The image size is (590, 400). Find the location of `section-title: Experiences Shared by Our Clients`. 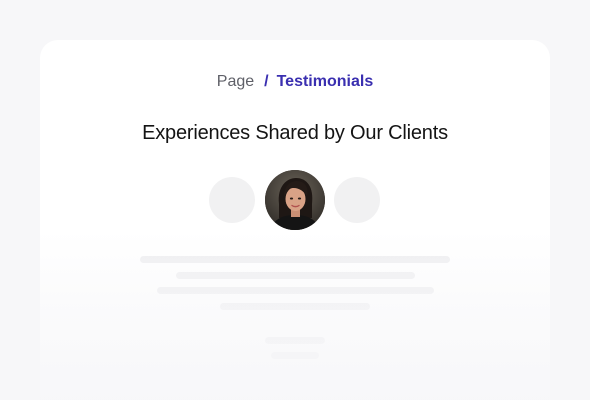

section-title: Experiences Shared by Our Clients is located at coordinates (295, 133).